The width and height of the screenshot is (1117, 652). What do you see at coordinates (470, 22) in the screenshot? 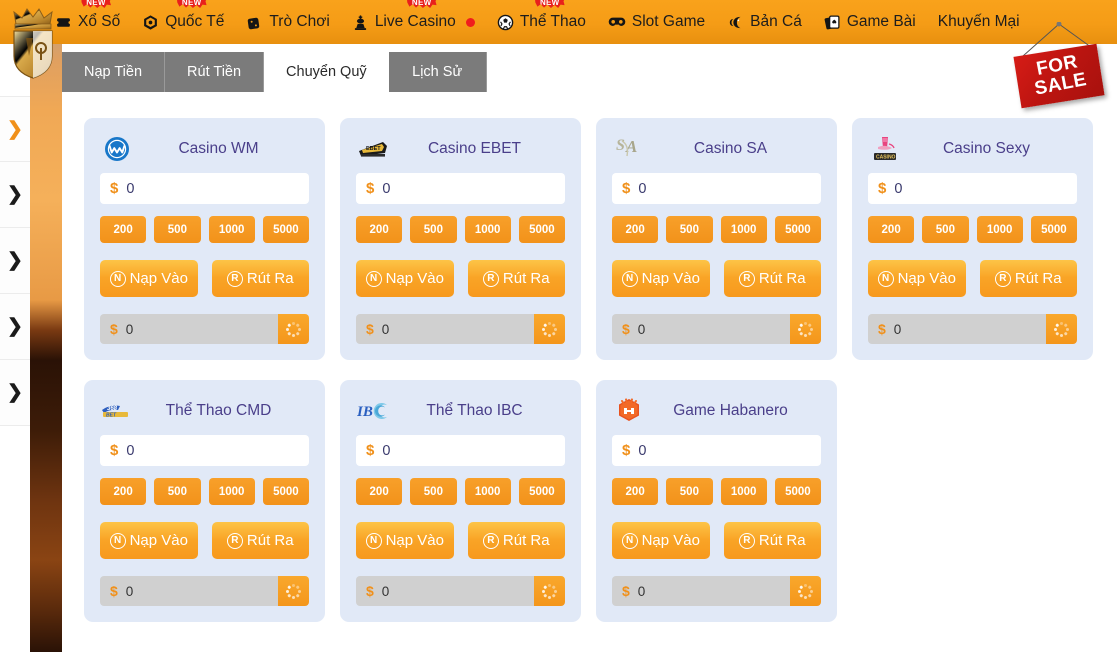
I see `live-dot-icon` at bounding box center [470, 22].